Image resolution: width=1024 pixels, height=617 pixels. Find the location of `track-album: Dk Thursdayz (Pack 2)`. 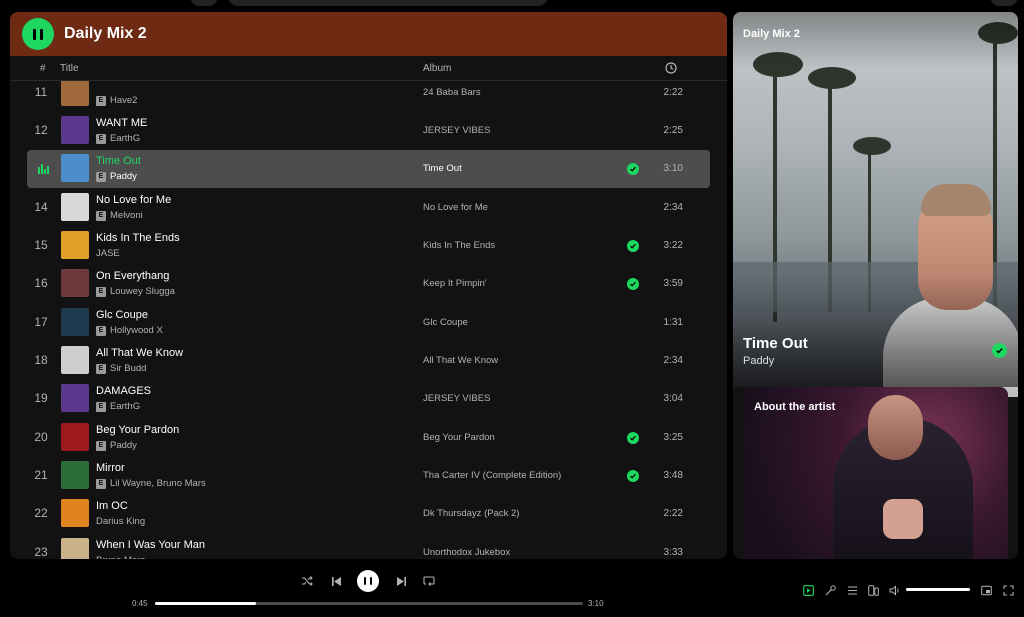

track-album: Dk Thursdayz (Pack 2) is located at coordinates (471, 513).